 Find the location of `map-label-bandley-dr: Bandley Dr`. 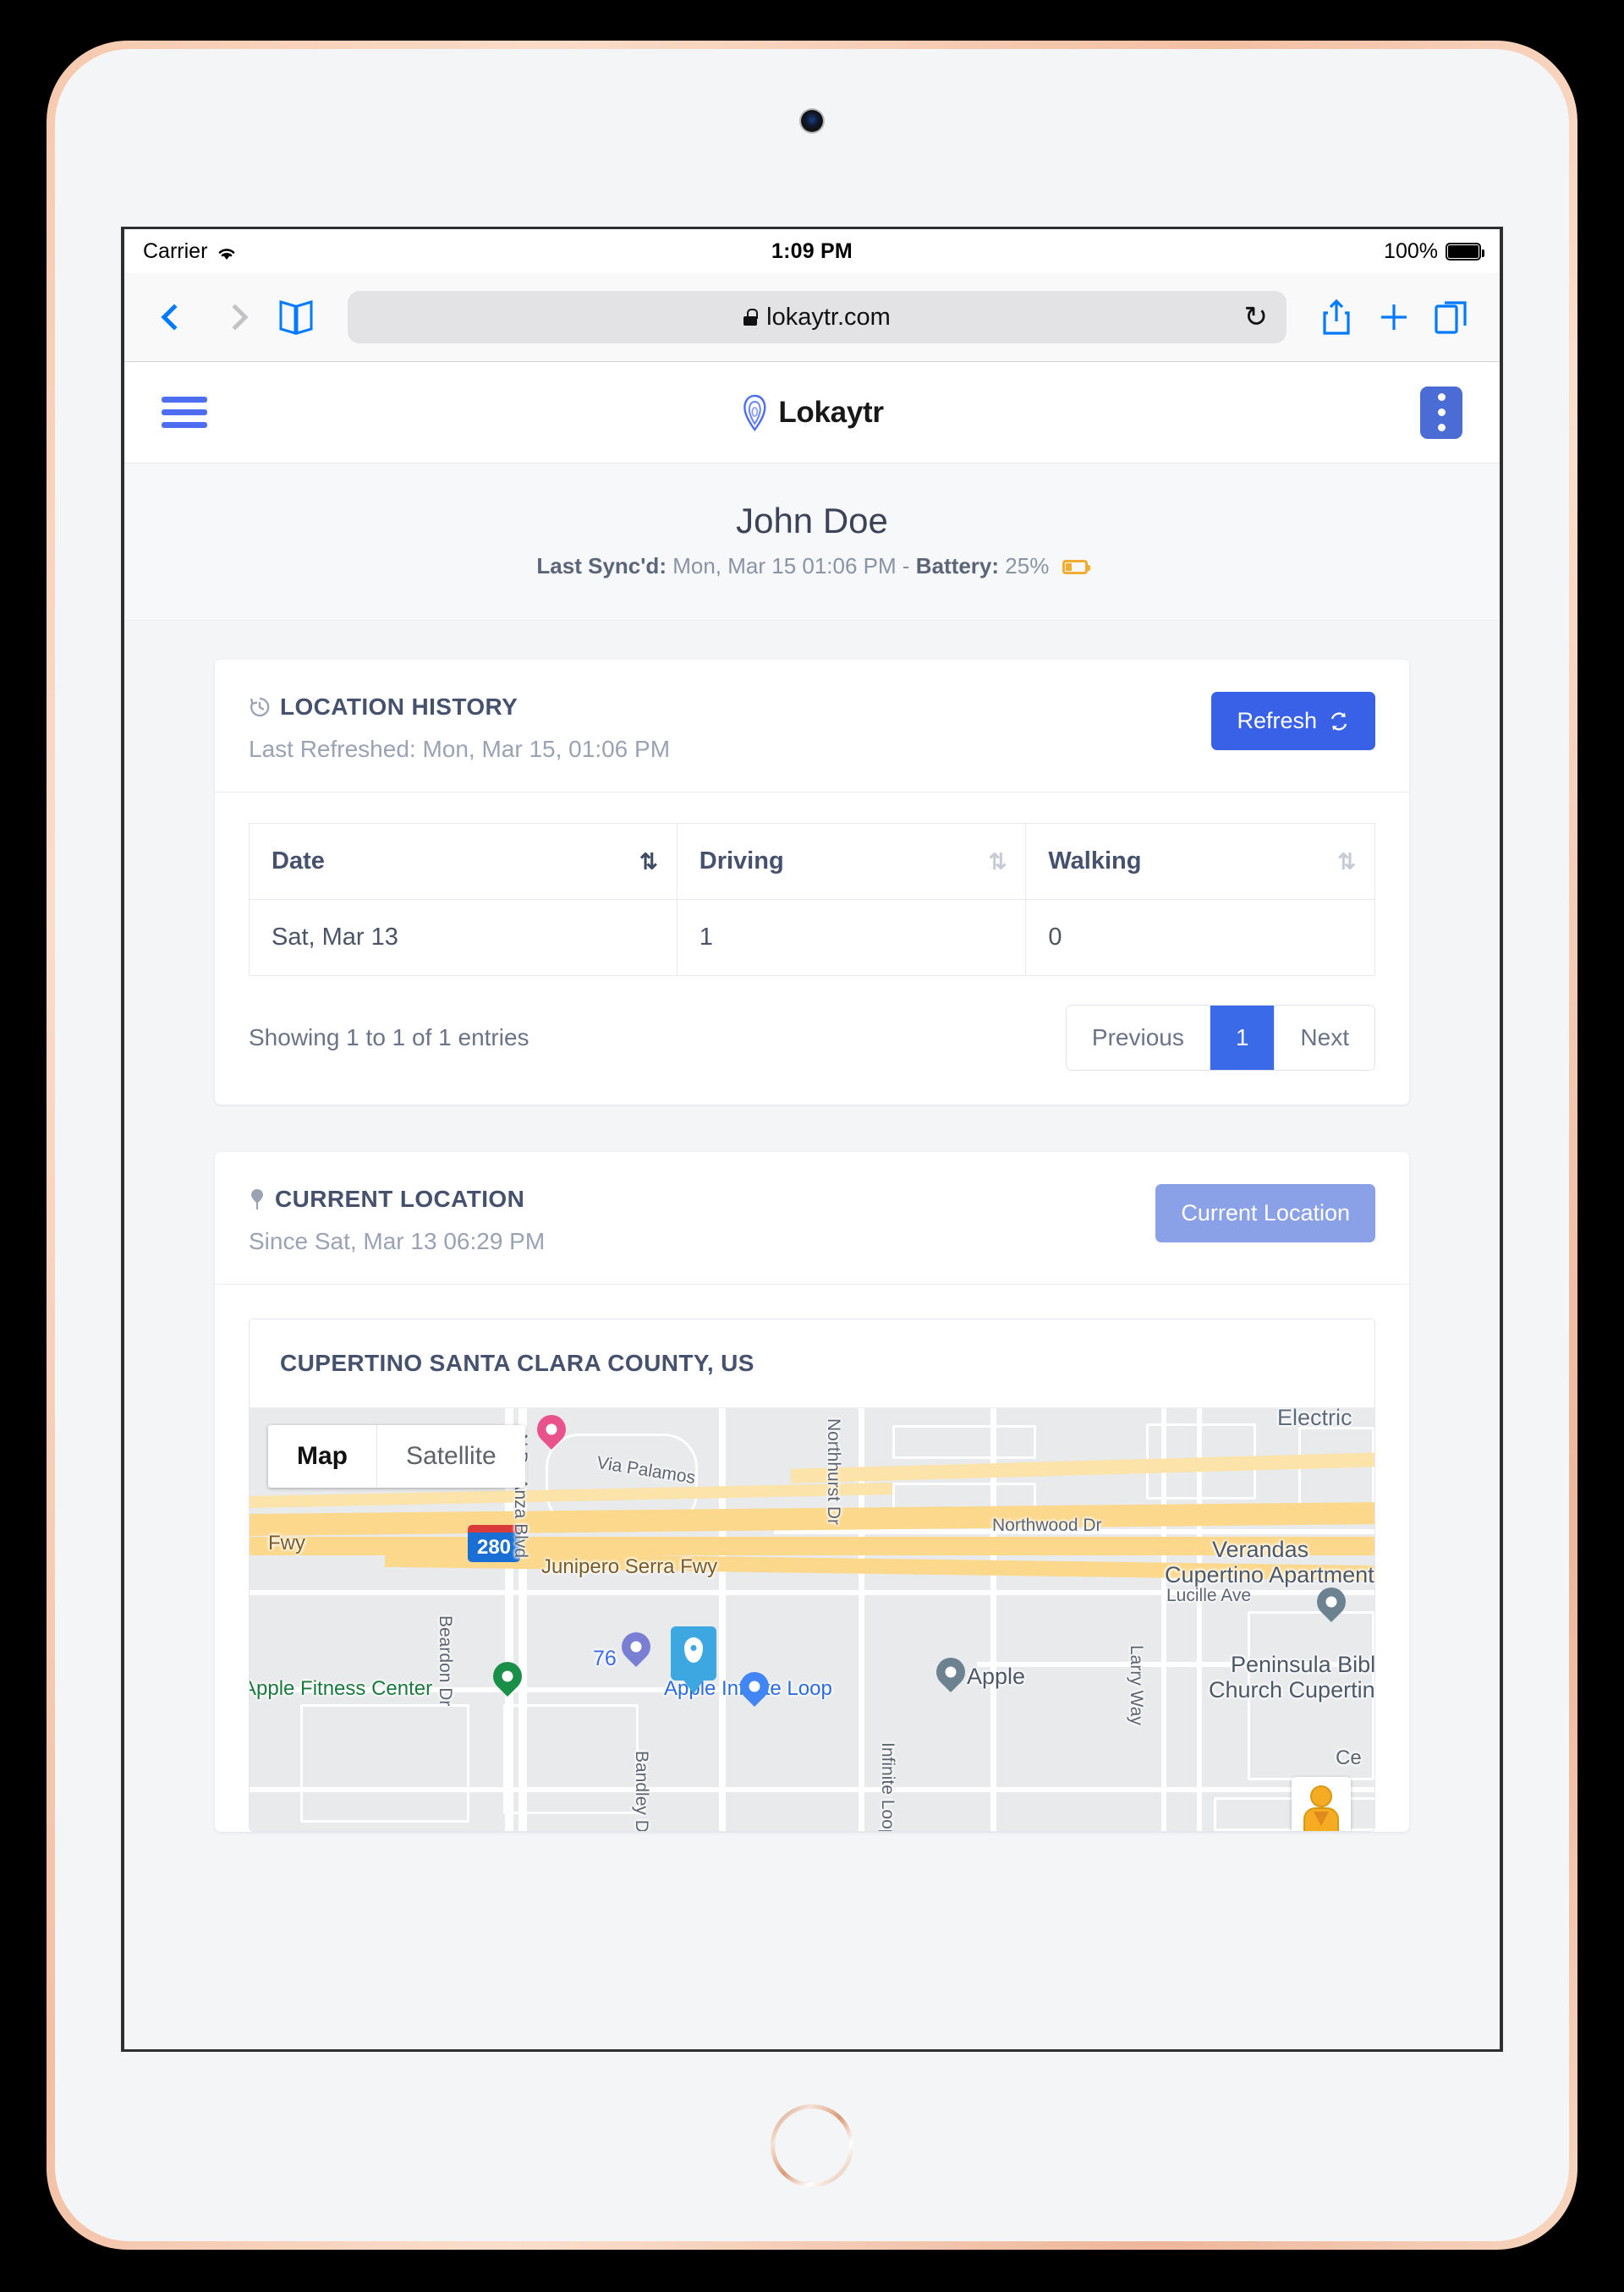

map-label-bandley-dr: Bandley Dr is located at coordinates (642, 1791).